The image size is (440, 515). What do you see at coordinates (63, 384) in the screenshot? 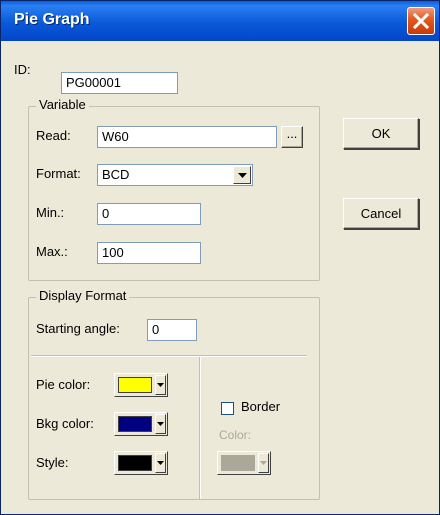
I see `pie-color-label: Pie color:` at bounding box center [63, 384].